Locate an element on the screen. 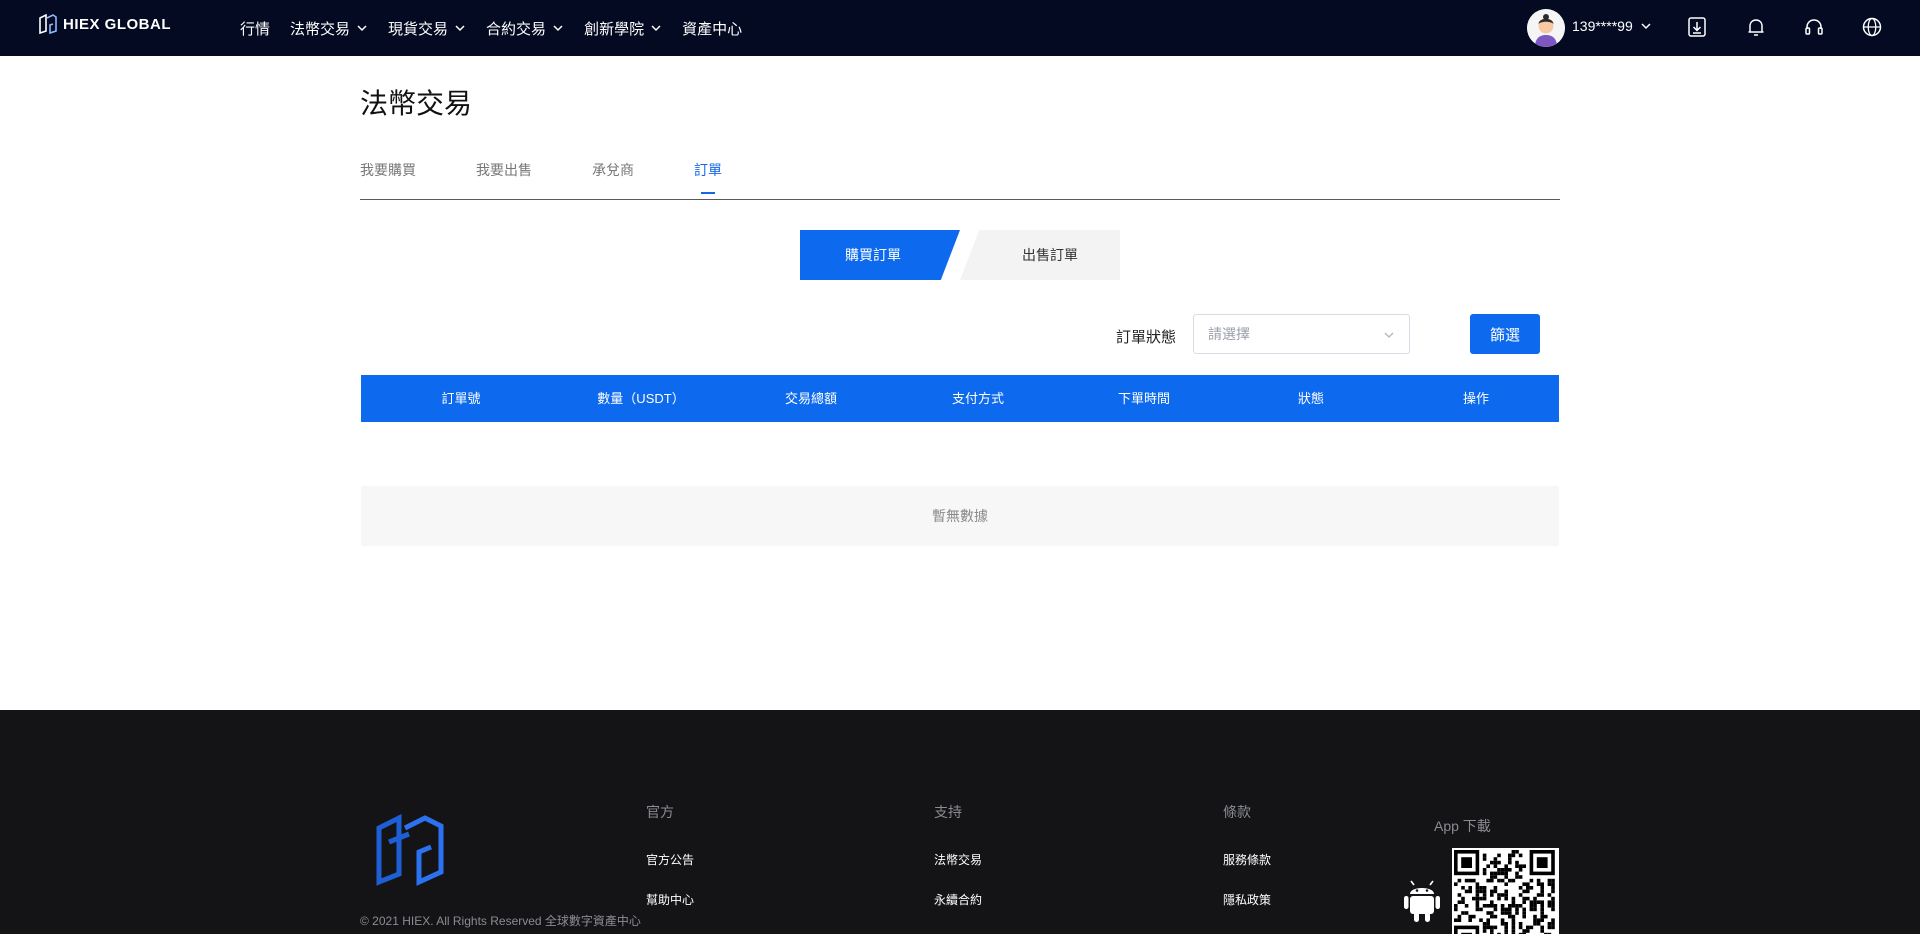  column-total: 交易總額 is located at coordinates (811, 398).